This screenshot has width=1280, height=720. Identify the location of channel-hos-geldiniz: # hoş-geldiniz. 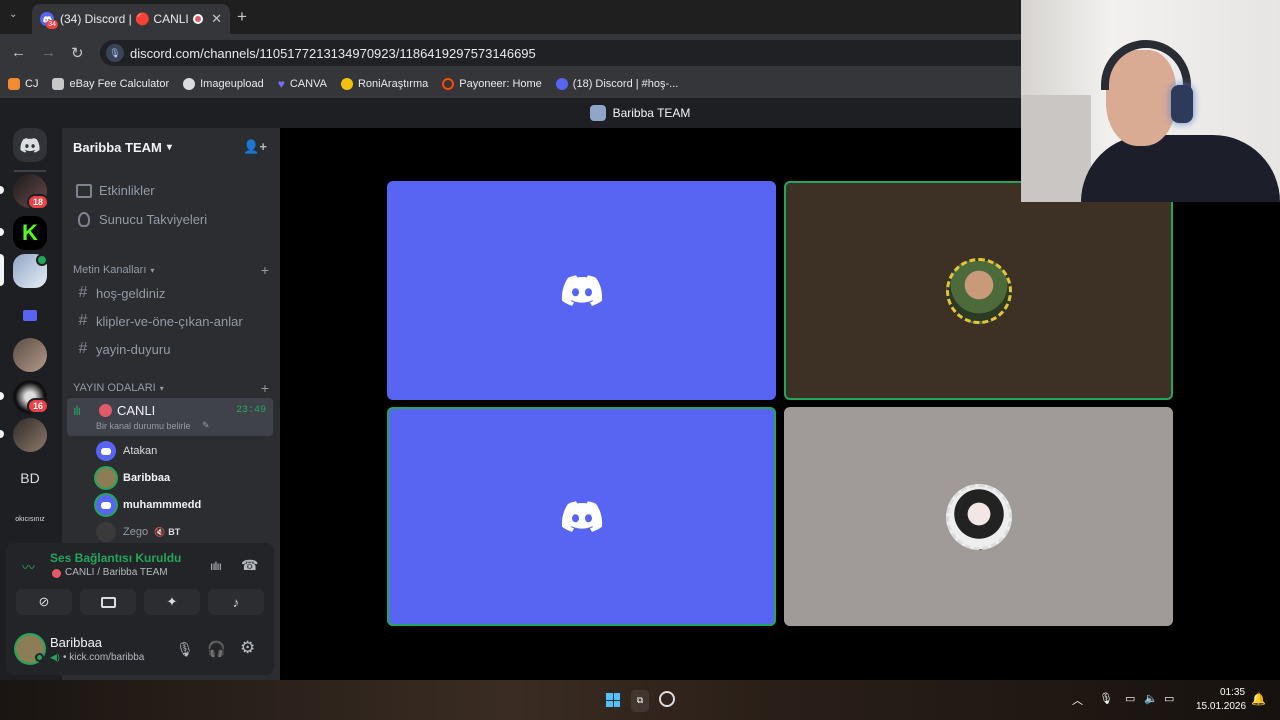
(172, 293).